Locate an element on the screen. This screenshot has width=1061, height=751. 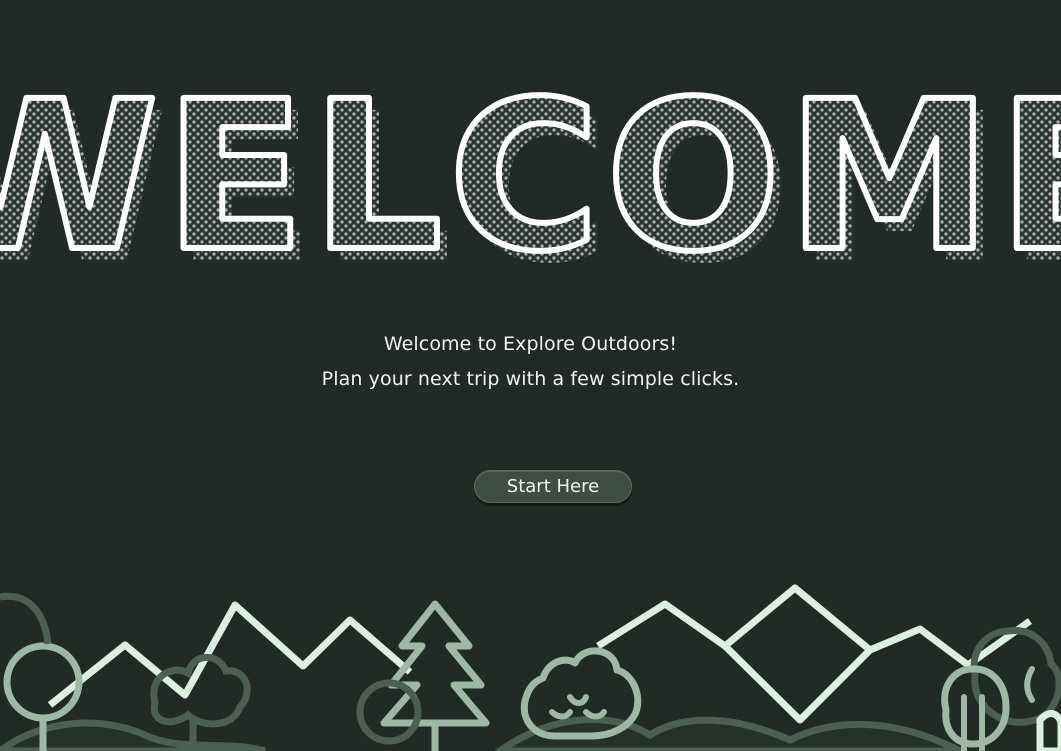
mountain-inner-line is located at coordinates (797, 683).